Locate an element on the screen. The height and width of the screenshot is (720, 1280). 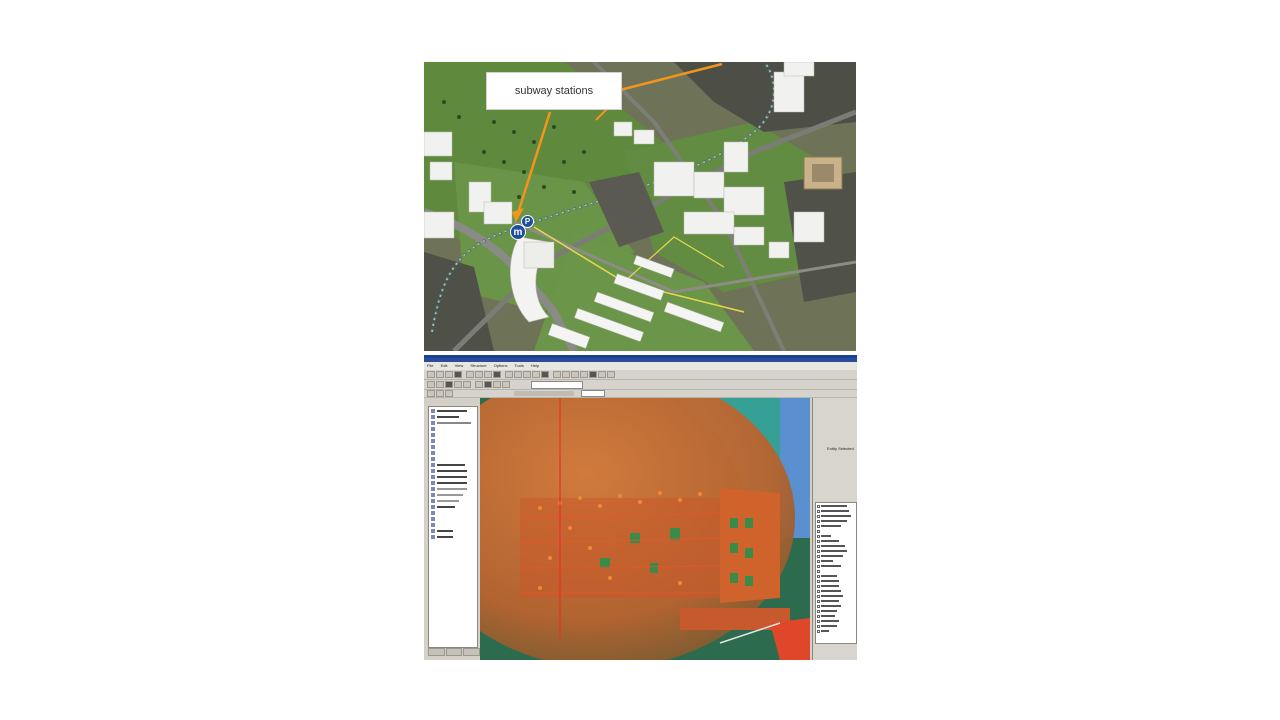
object-tree is located at coordinates (836, 573).